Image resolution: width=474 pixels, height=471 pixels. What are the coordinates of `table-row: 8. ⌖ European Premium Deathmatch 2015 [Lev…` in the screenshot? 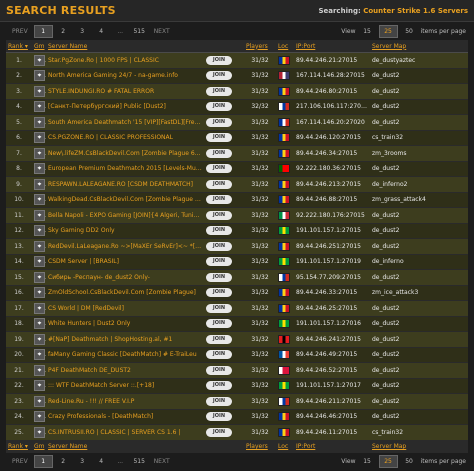 It's located at (237, 169).